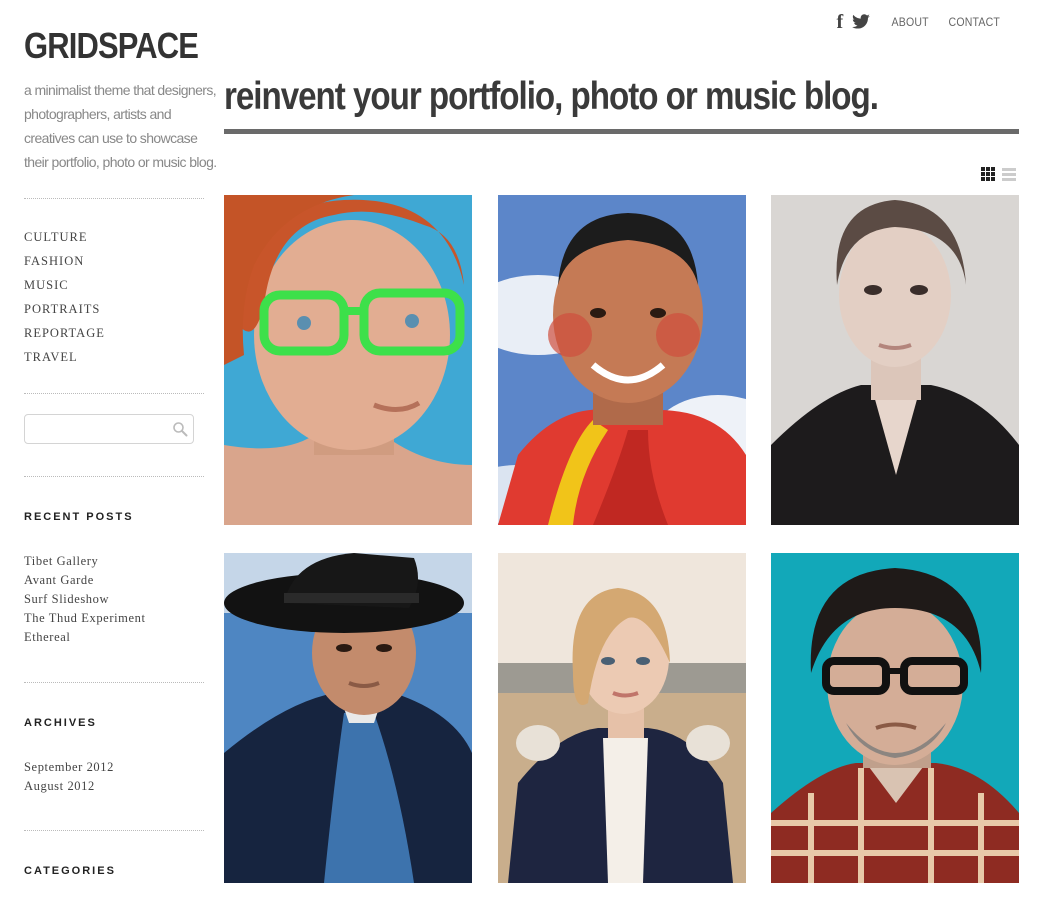  What do you see at coordinates (910, 22) in the screenshot?
I see `about-link: ABOUT` at bounding box center [910, 22].